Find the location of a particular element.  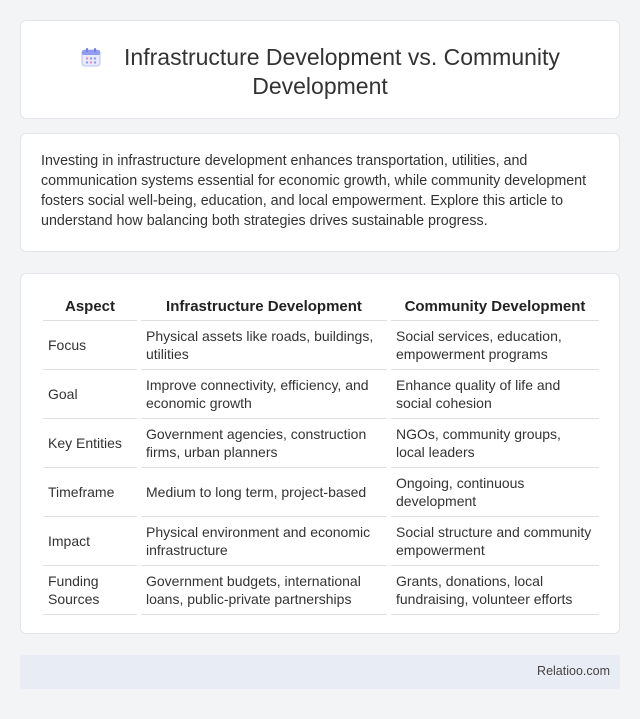

footer-brand: Relatioo.com is located at coordinates (573, 671).